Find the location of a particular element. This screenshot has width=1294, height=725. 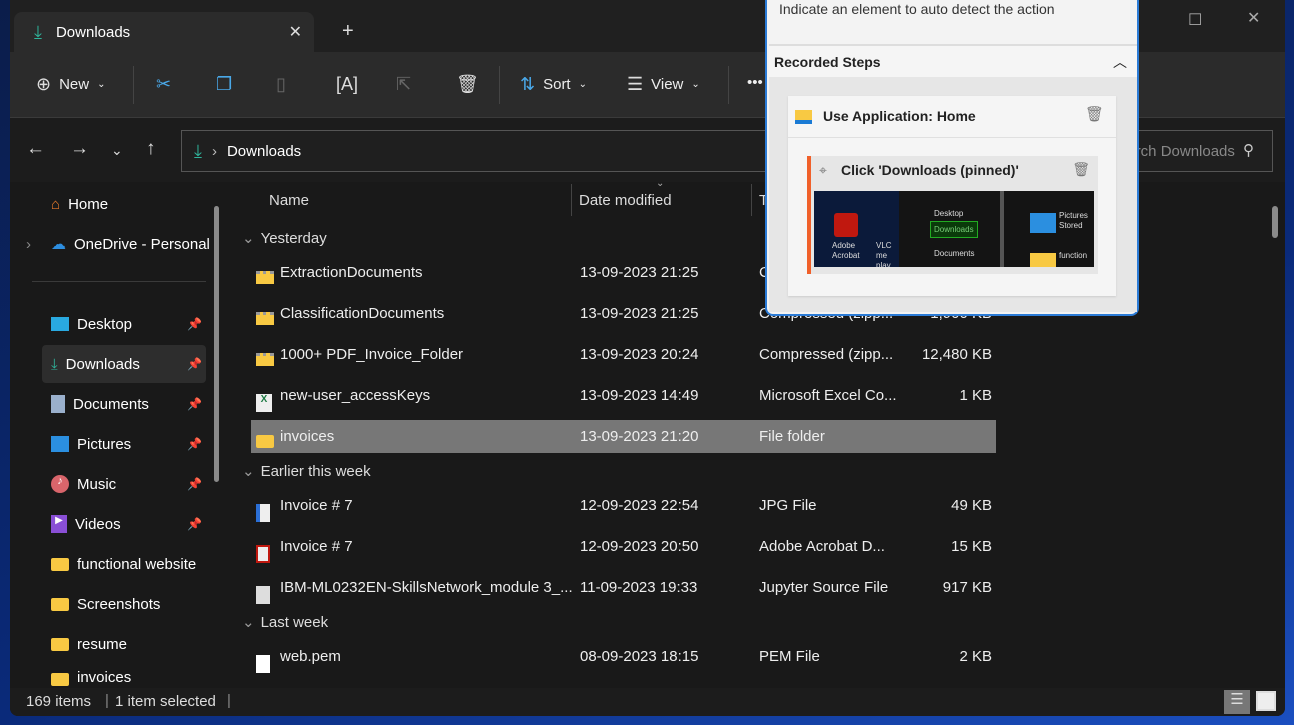

tiles-view-button is located at coordinates (1266, 701).